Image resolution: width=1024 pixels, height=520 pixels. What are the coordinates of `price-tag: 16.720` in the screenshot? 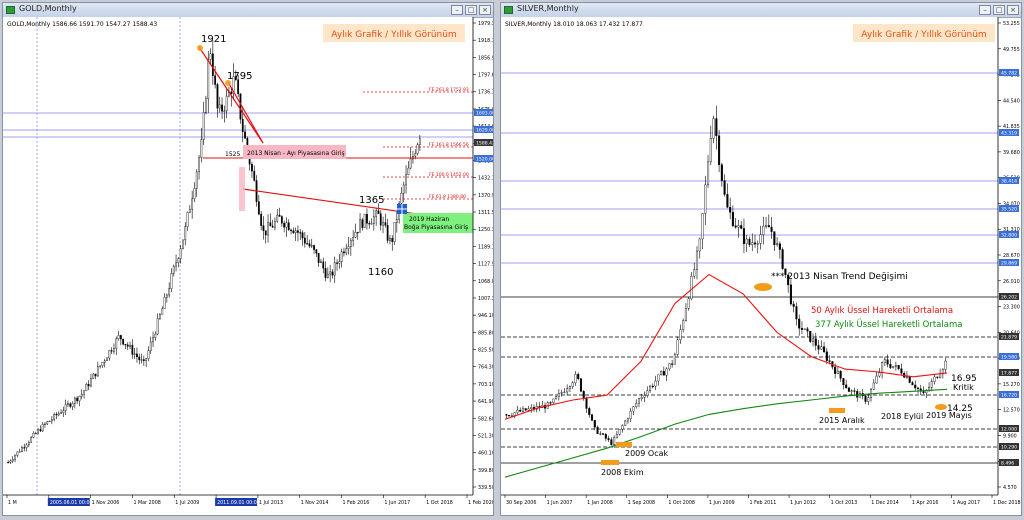 It's located at (1009, 396).